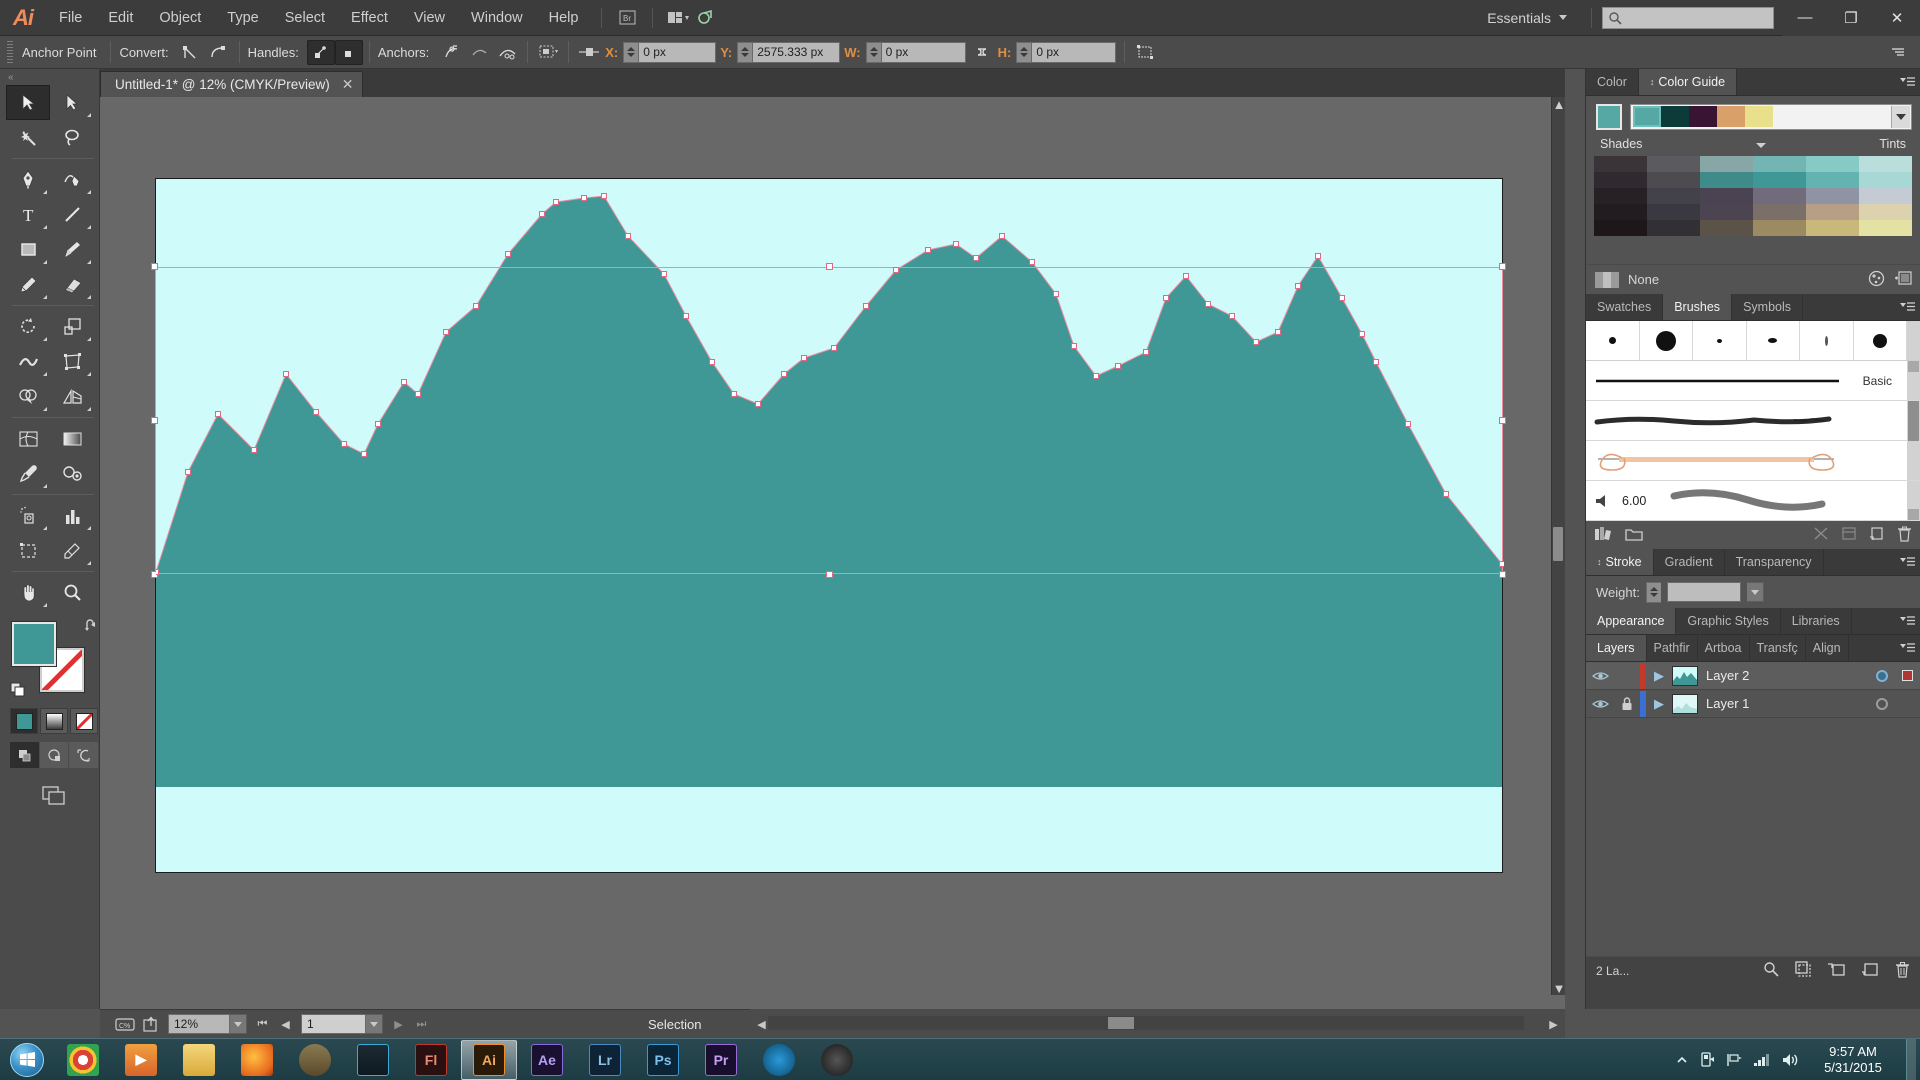 Image resolution: width=1920 pixels, height=1080 pixels. What do you see at coordinates (677, 52) in the screenshot?
I see `x-input` at bounding box center [677, 52].